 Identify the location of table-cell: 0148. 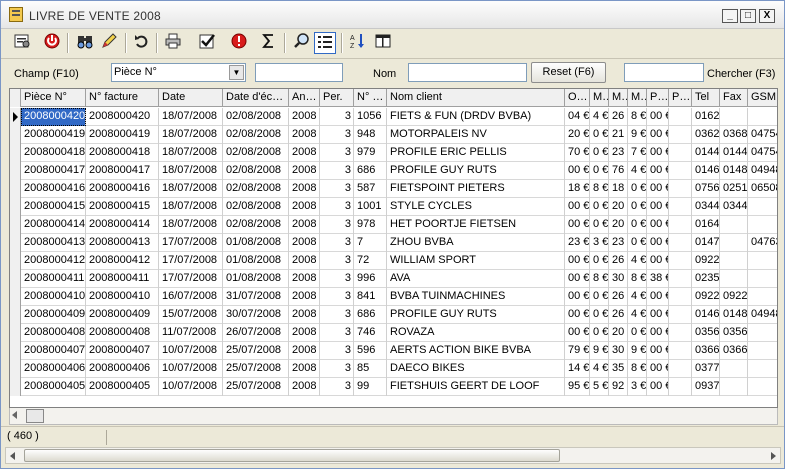
(734, 171).